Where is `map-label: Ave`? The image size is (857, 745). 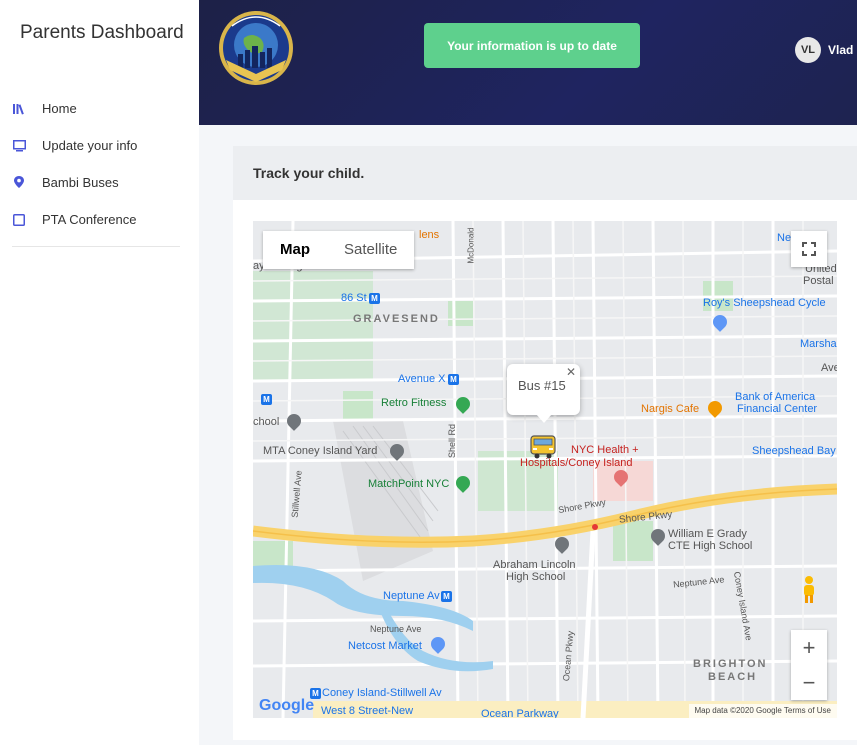 map-label: Ave is located at coordinates (829, 368).